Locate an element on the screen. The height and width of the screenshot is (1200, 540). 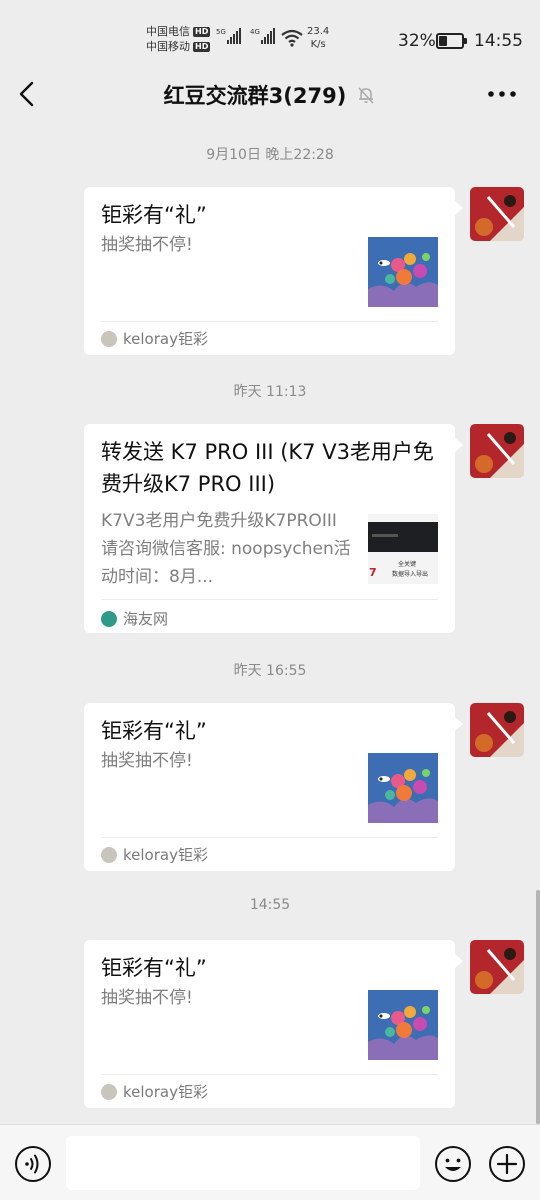
carrier-1-label: 中国电信 is located at coordinates (168, 31).